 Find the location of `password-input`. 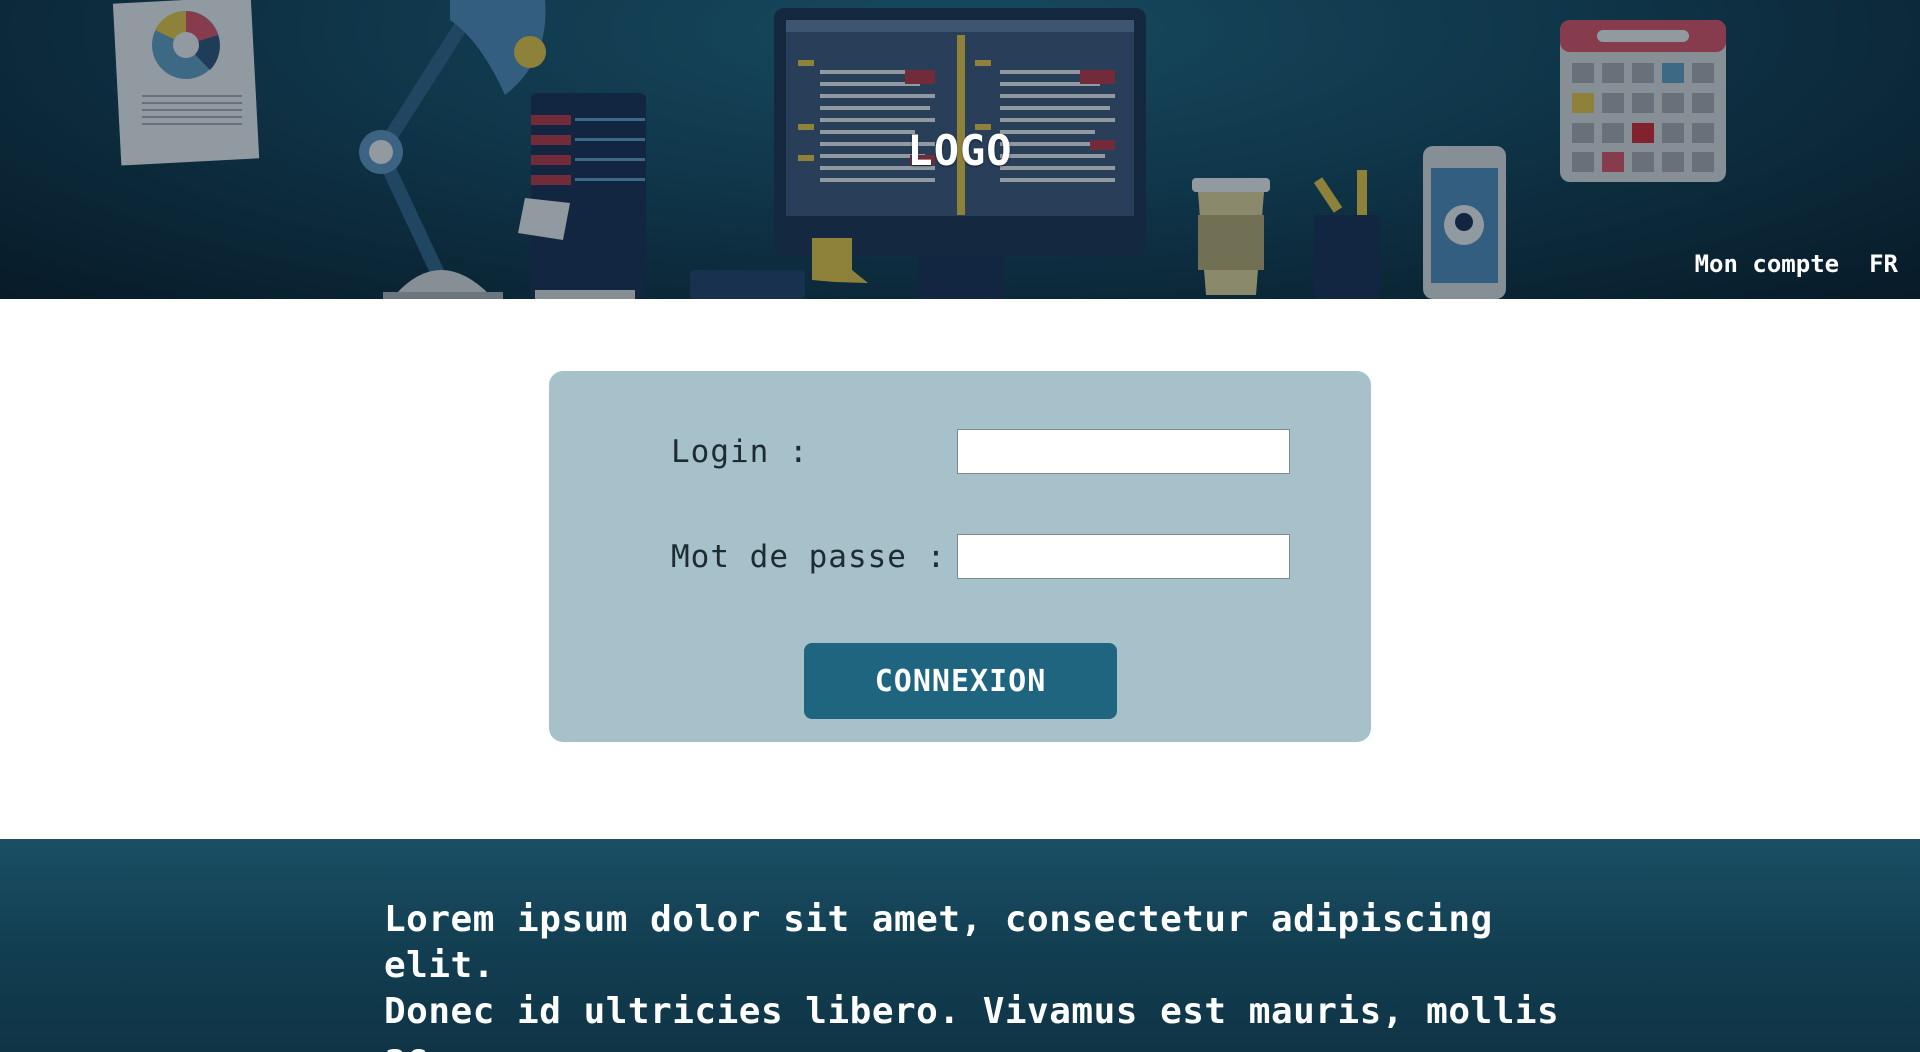

password-input is located at coordinates (1123, 556).